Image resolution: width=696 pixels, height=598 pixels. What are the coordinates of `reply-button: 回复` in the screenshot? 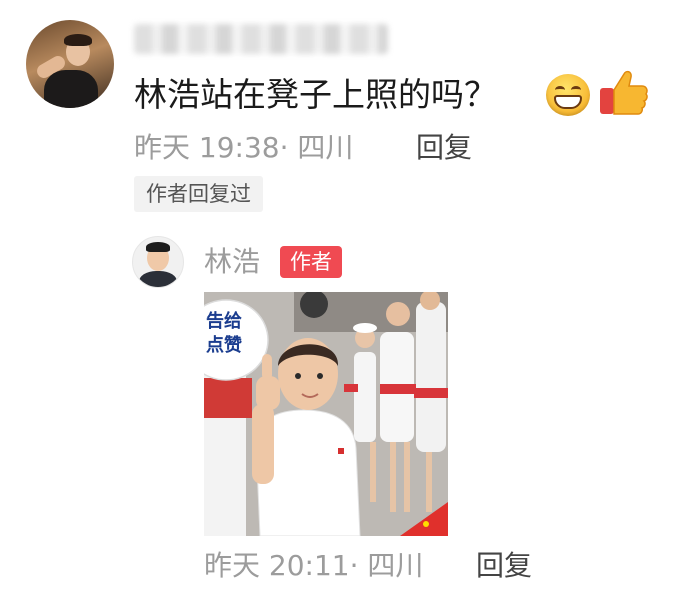 It's located at (444, 148).